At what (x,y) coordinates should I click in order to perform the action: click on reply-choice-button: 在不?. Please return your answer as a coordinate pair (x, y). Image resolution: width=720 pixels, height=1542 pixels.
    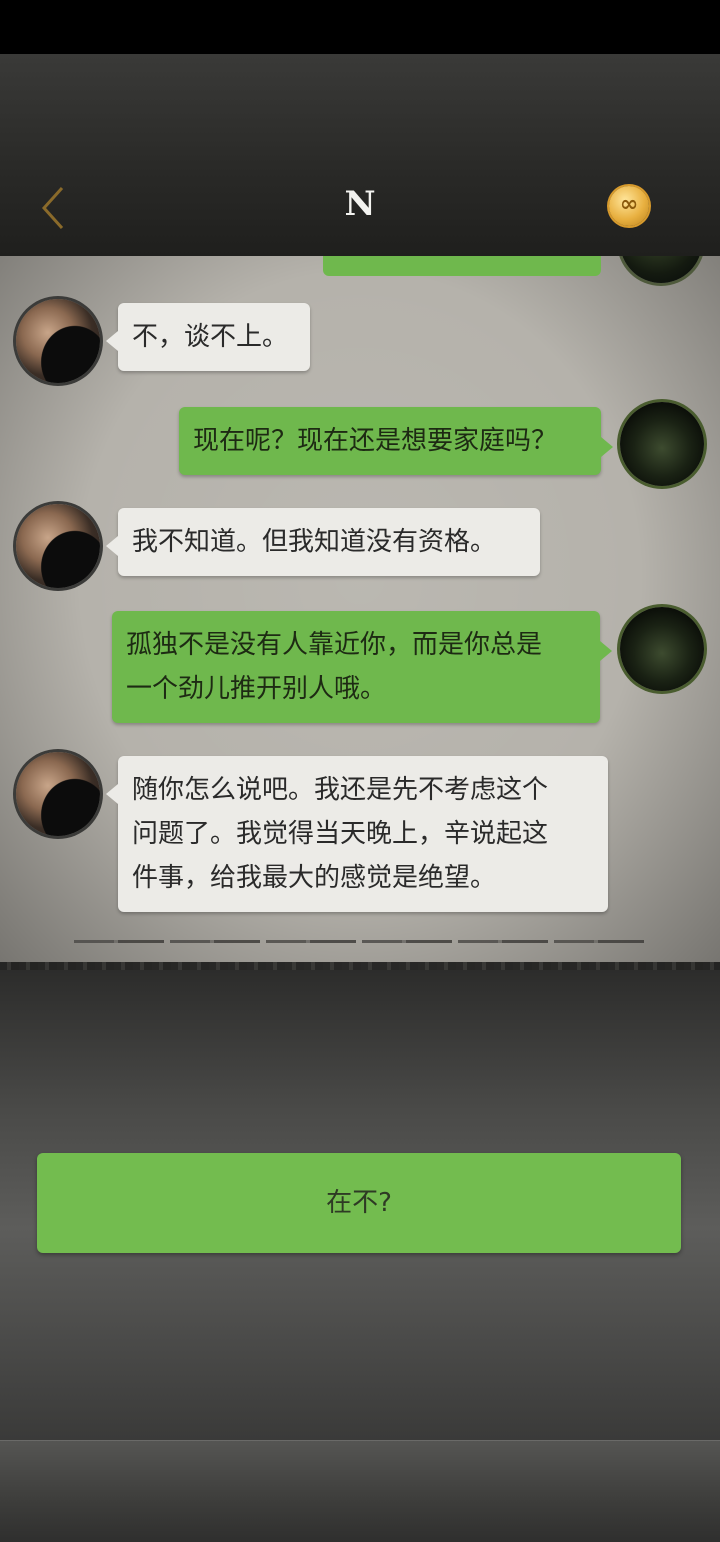
    Looking at the image, I should click on (359, 1203).